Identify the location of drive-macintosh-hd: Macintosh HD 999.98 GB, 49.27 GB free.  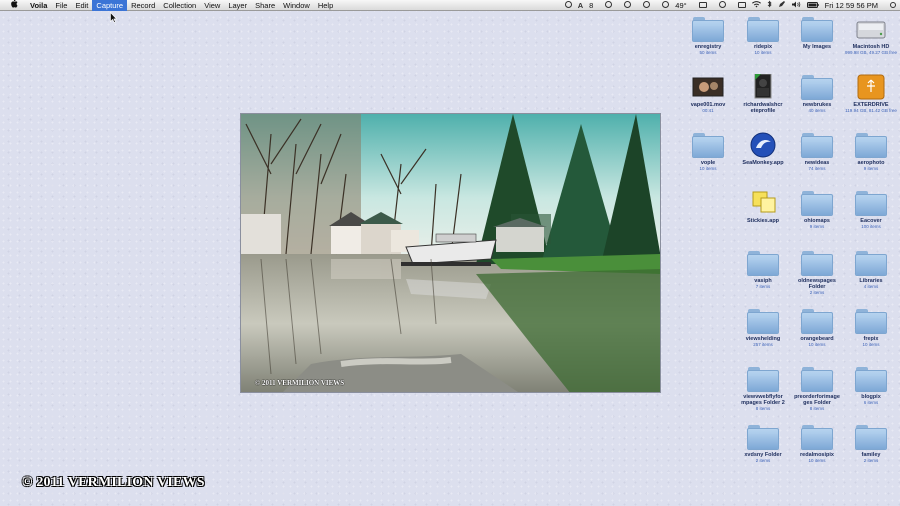
(871, 35).